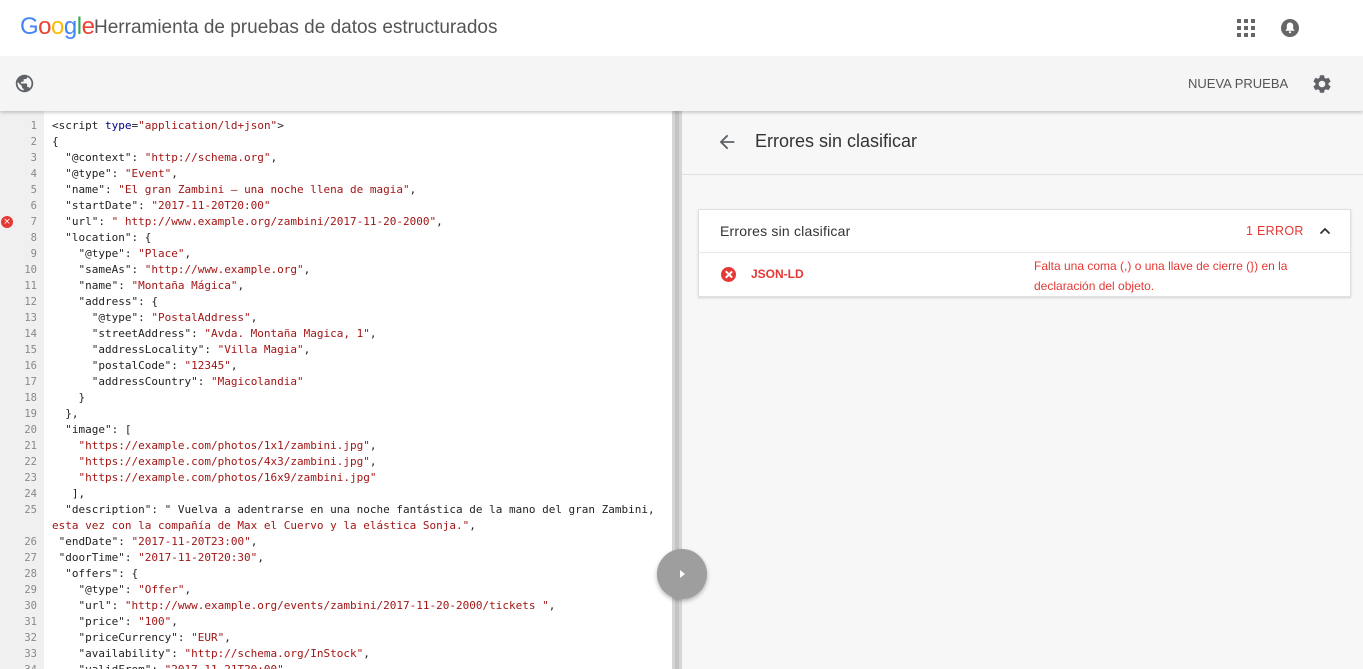 The width and height of the screenshot is (1363, 669). What do you see at coordinates (155, 317) in the screenshot?
I see `code-text: "@type": "PostalAddress",` at bounding box center [155, 317].